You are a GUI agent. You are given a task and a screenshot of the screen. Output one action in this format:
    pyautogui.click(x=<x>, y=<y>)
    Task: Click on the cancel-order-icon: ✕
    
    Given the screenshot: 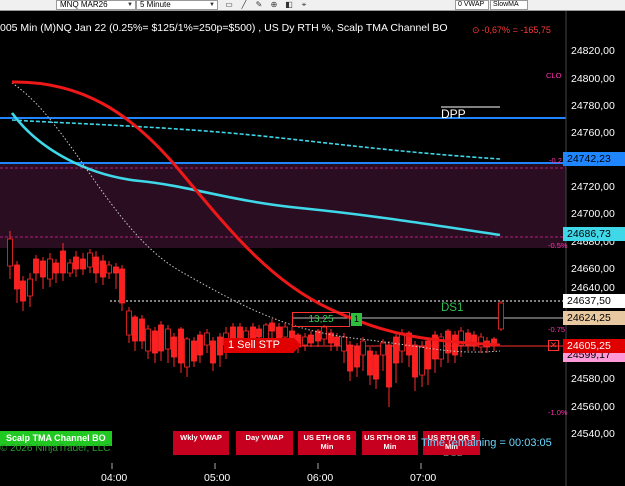 What is the action you would take?
    pyautogui.click(x=553, y=345)
    